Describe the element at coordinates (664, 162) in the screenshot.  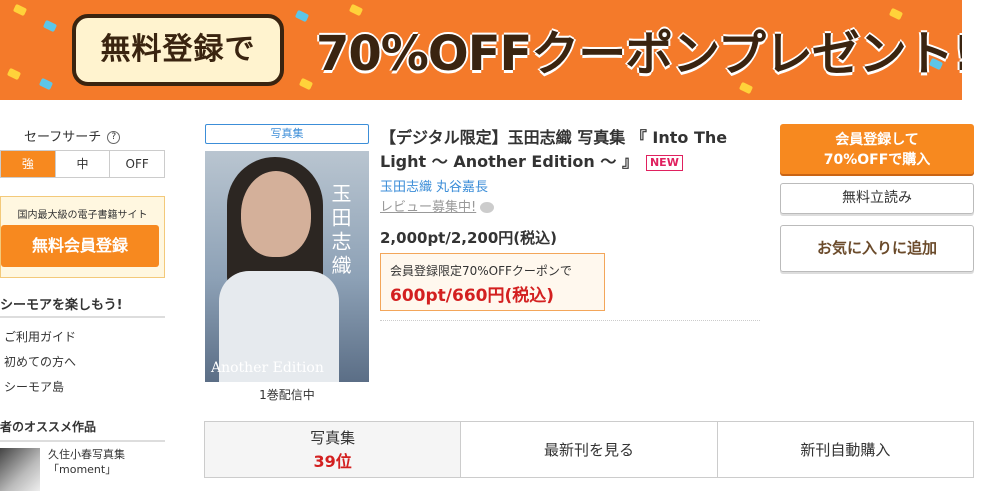
I see `new-badge: NEW` at that location.